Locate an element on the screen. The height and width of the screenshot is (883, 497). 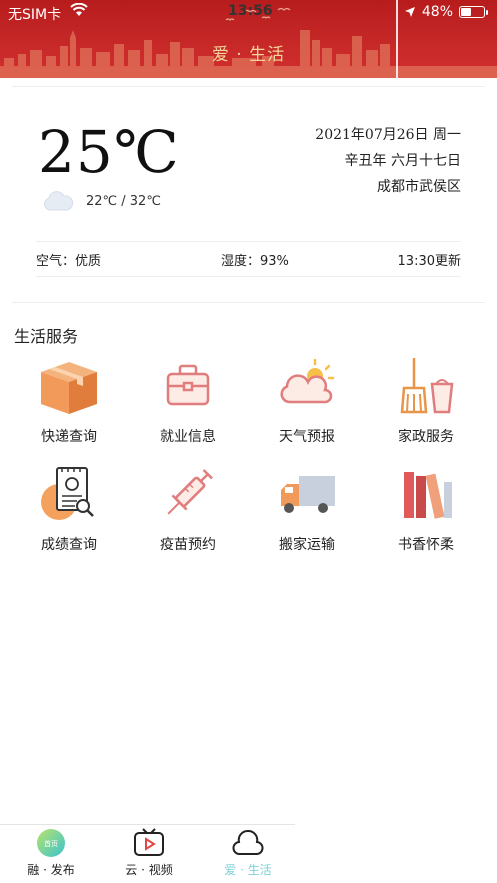
status-right-group: 48% is located at coordinates (446, 12).